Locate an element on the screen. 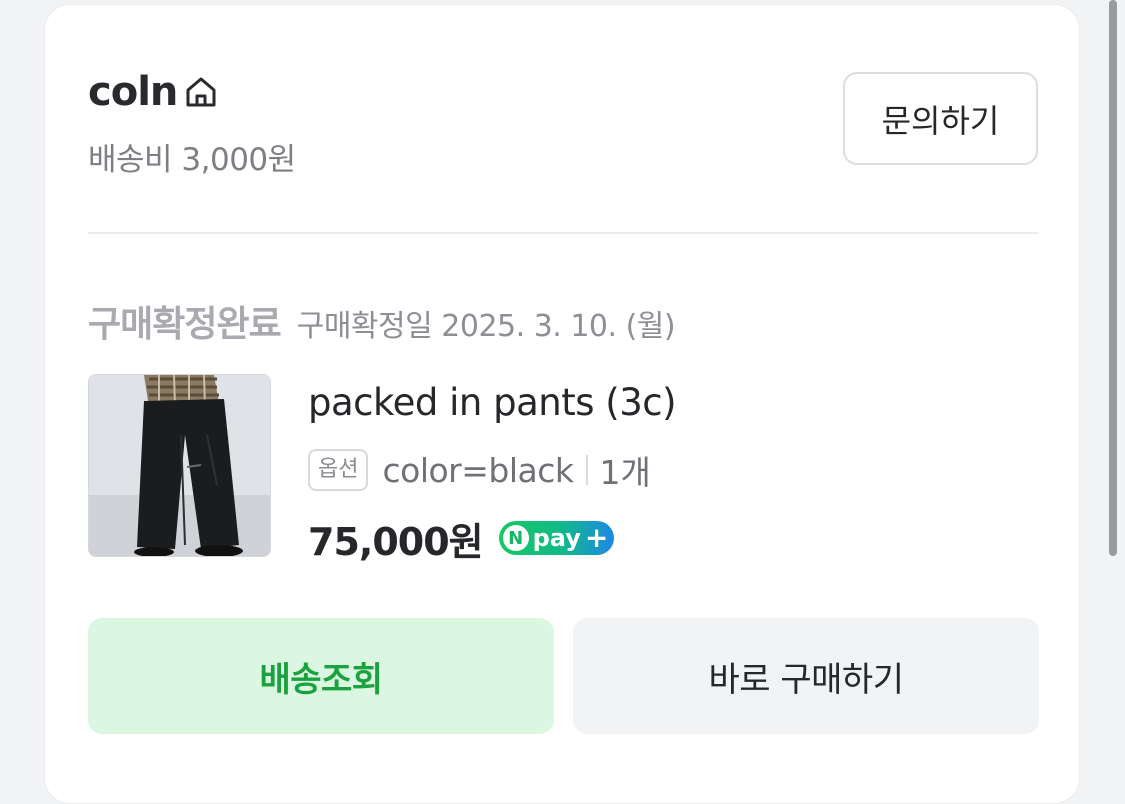 The image size is (1125, 804). status-label: 구매확정완료 is located at coordinates (185, 324).